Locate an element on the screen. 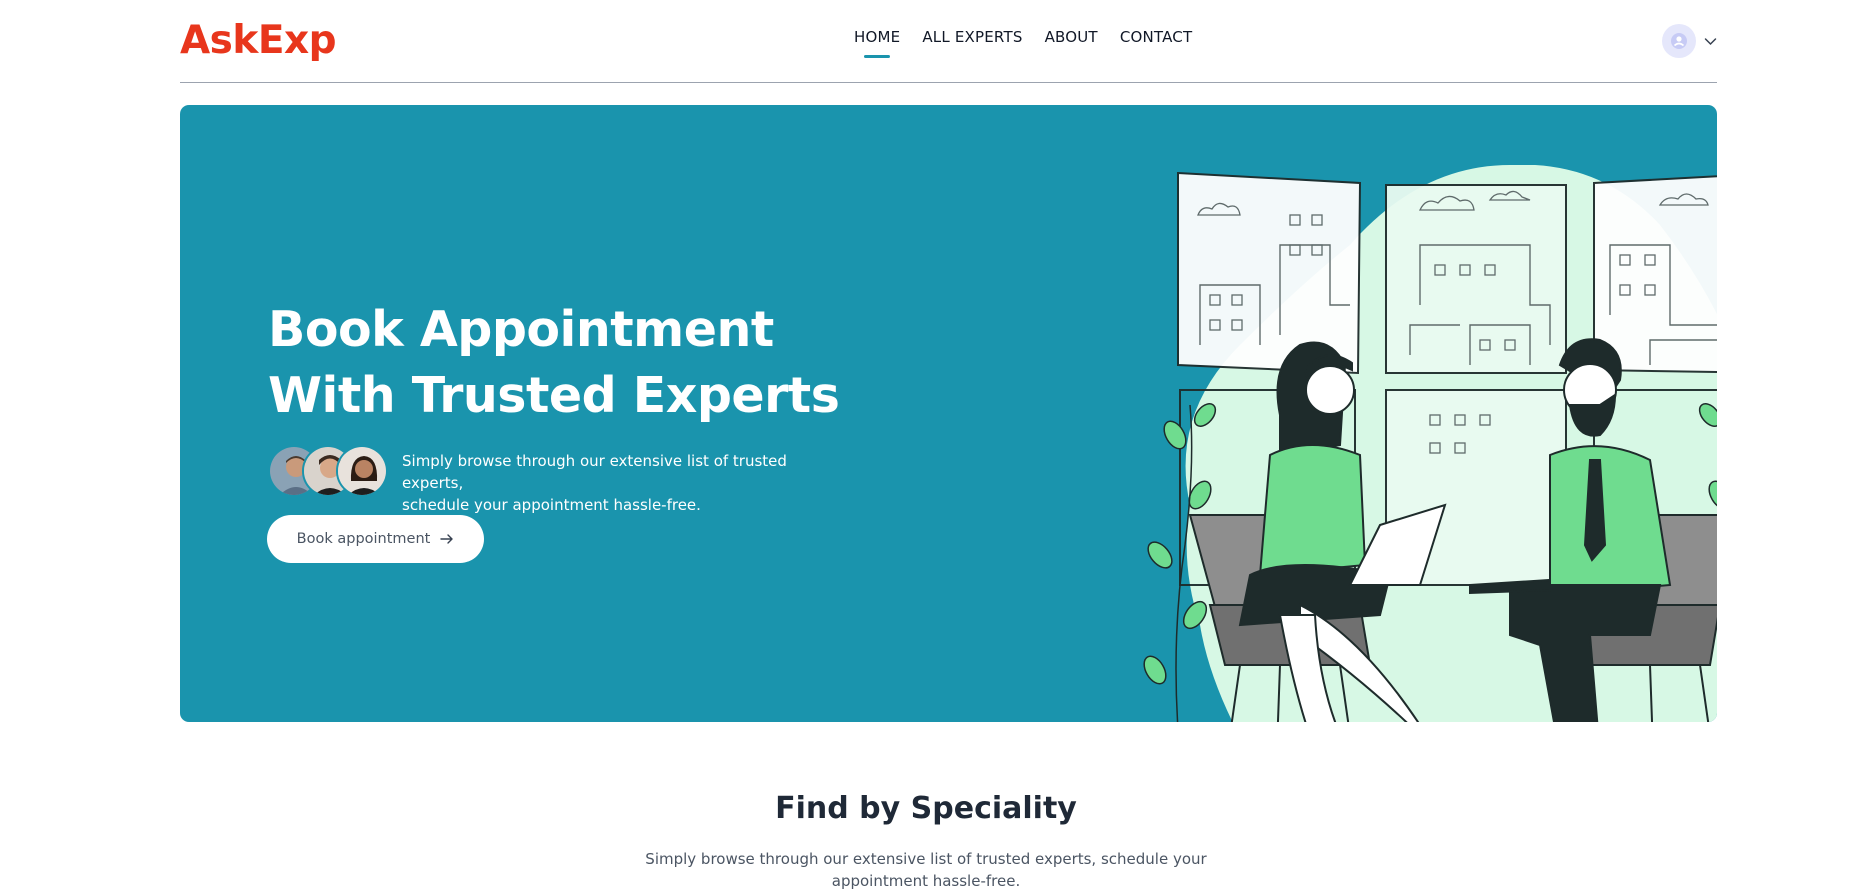 This screenshot has width=1852, height=892. speciality-title: Find by Speciality is located at coordinates (926, 808).